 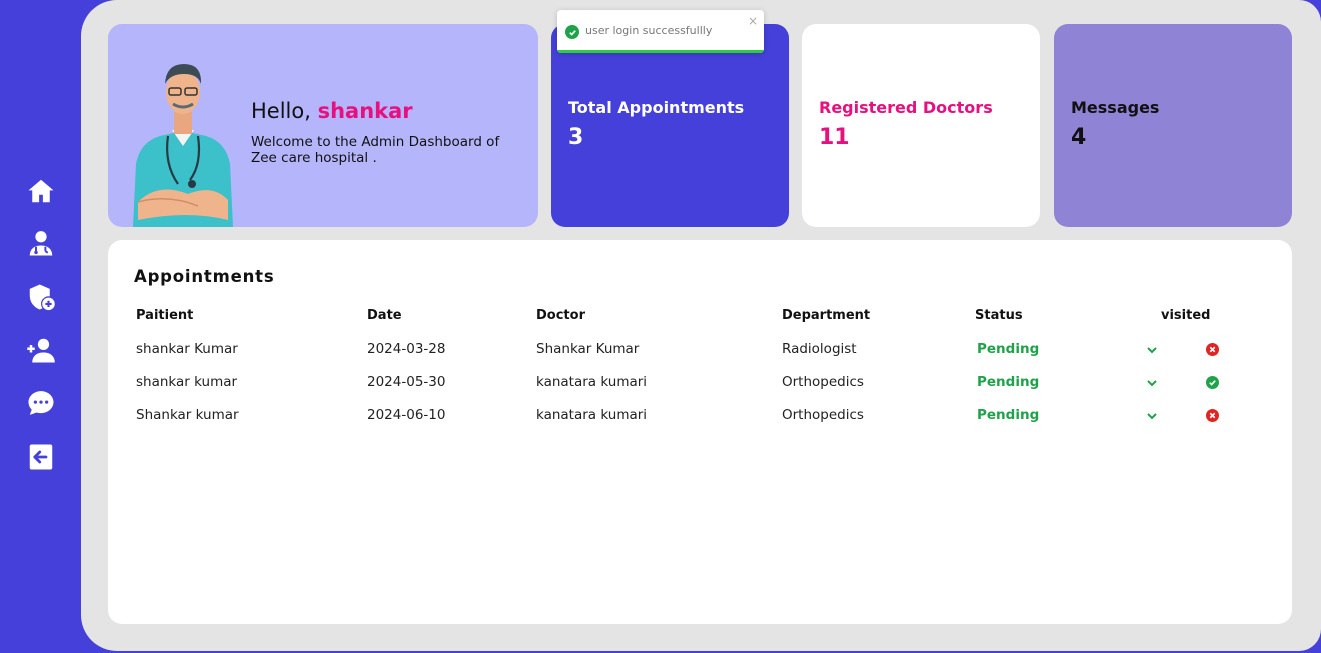 What do you see at coordinates (576, 137) in the screenshot?
I see `total-appointments-value: 3` at bounding box center [576, 137].